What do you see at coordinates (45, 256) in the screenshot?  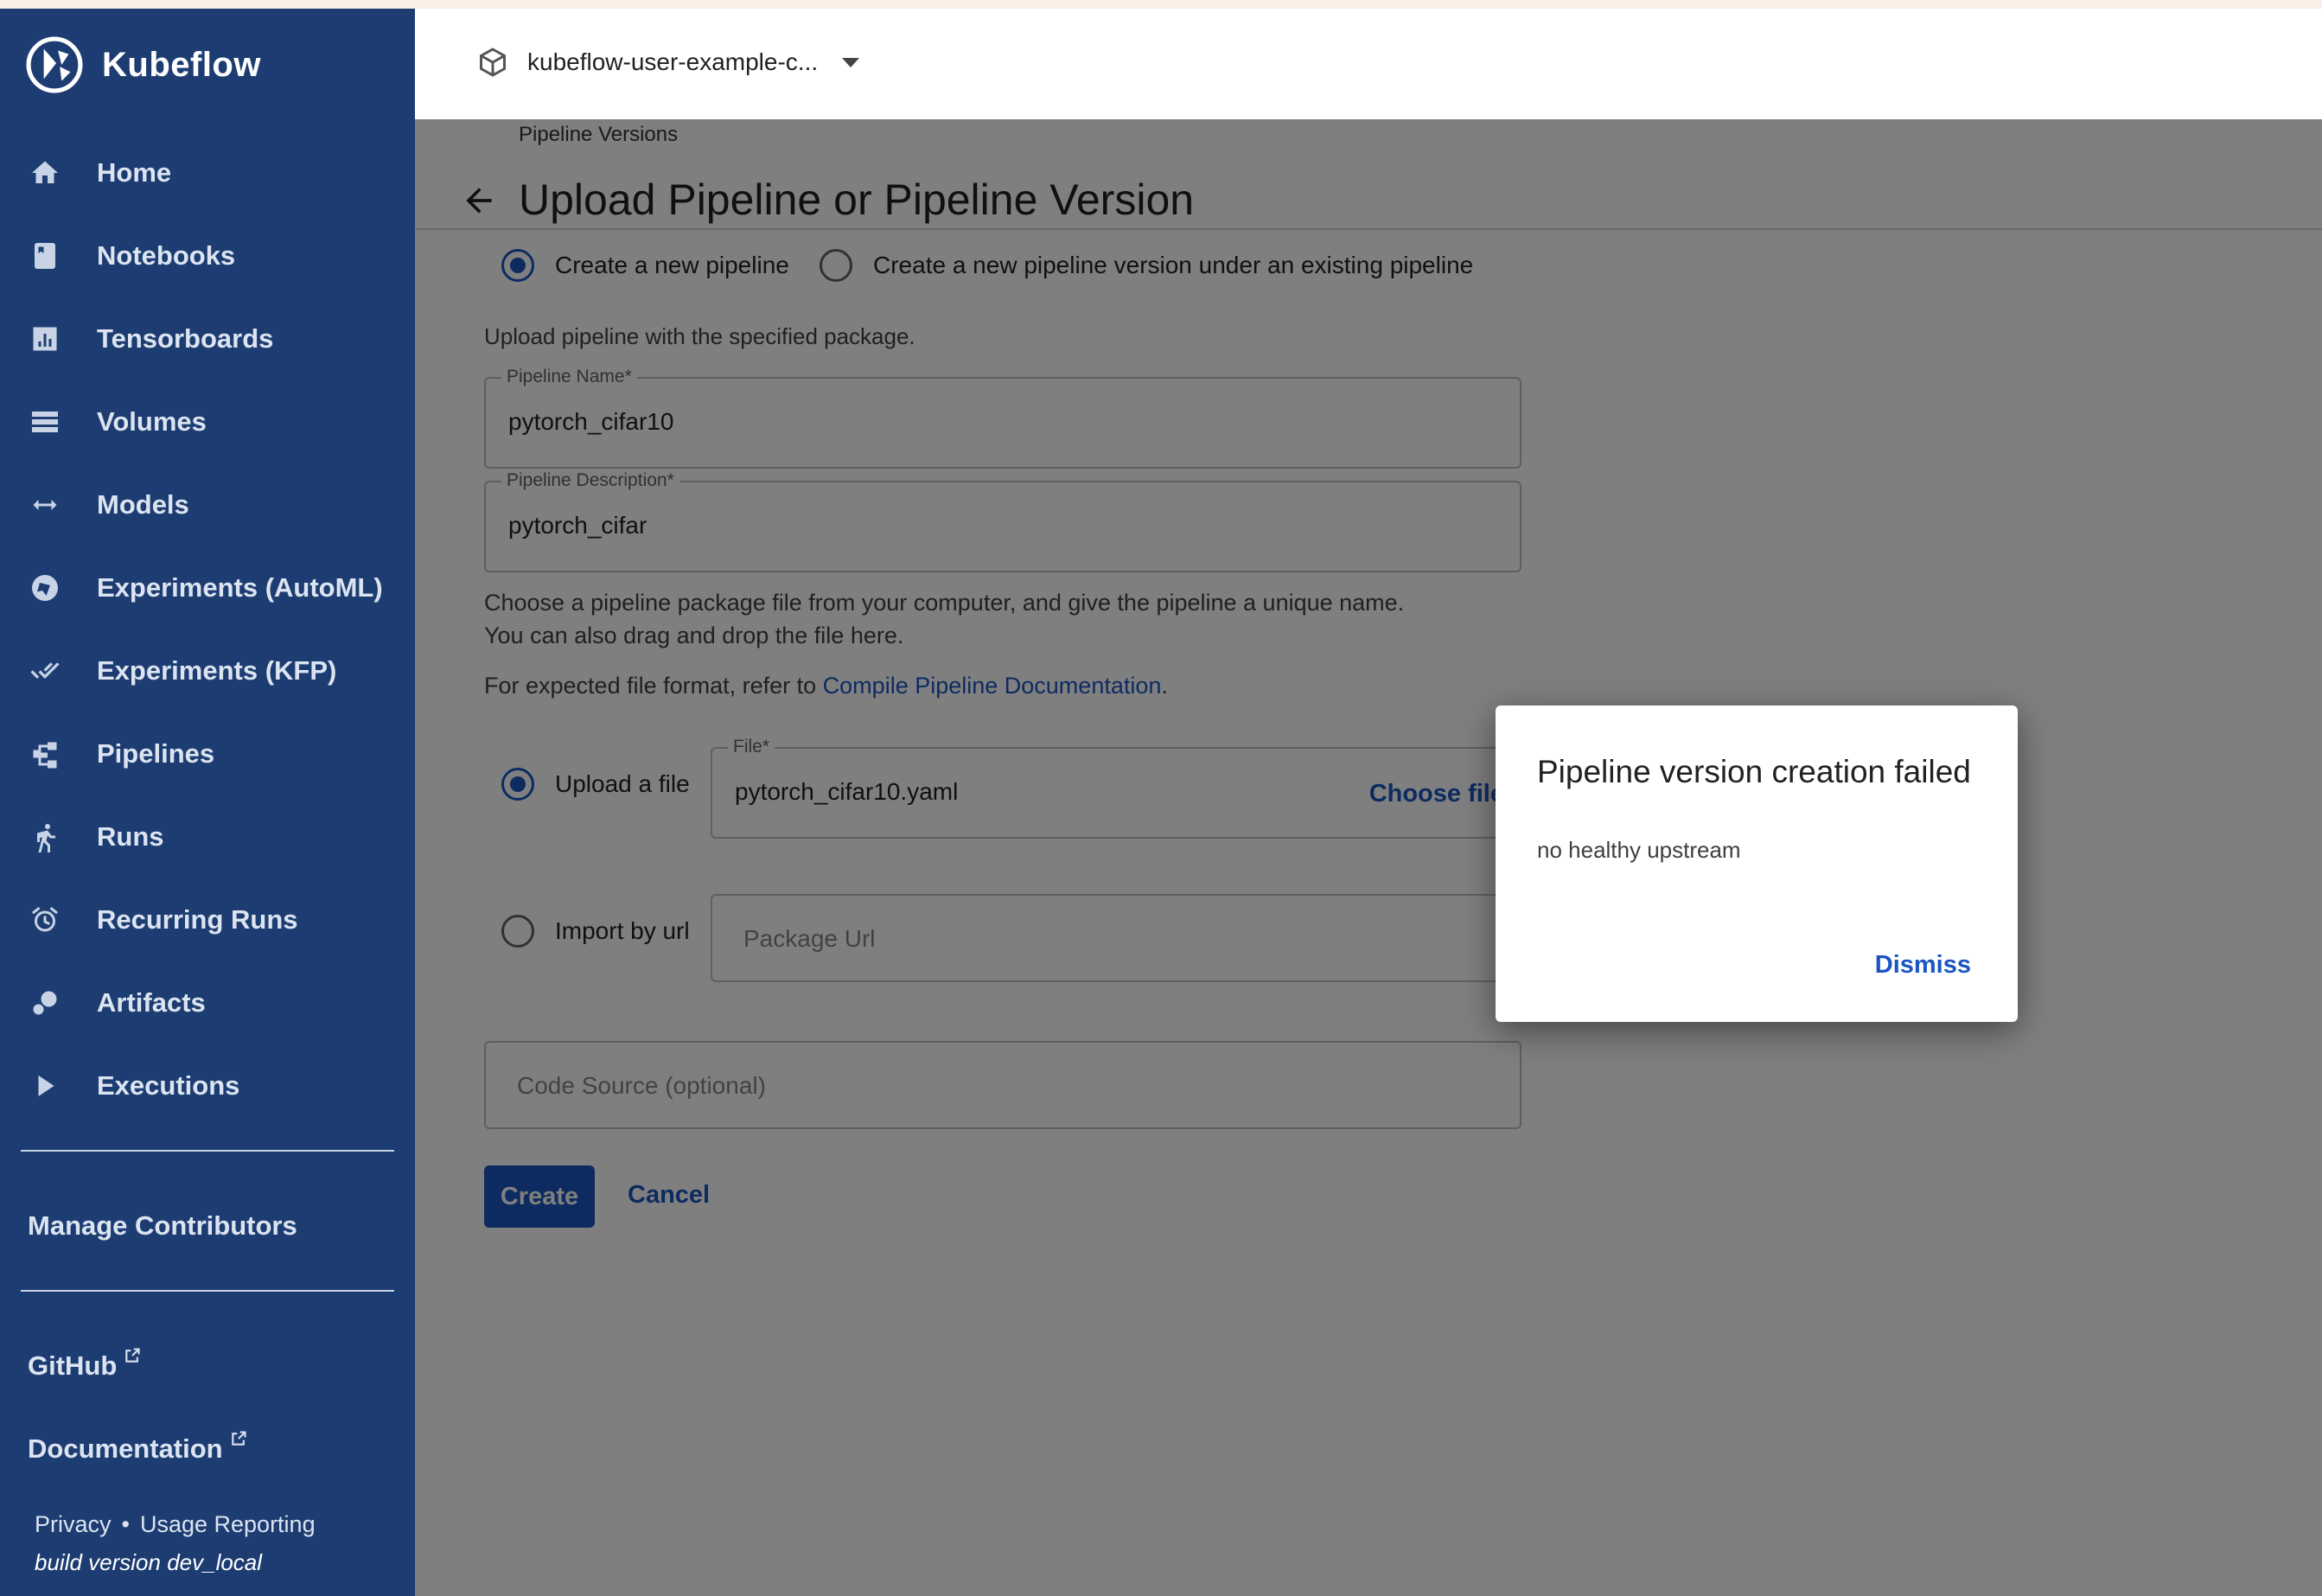 I see `notebook-icon` at bounding box center [45, 256].